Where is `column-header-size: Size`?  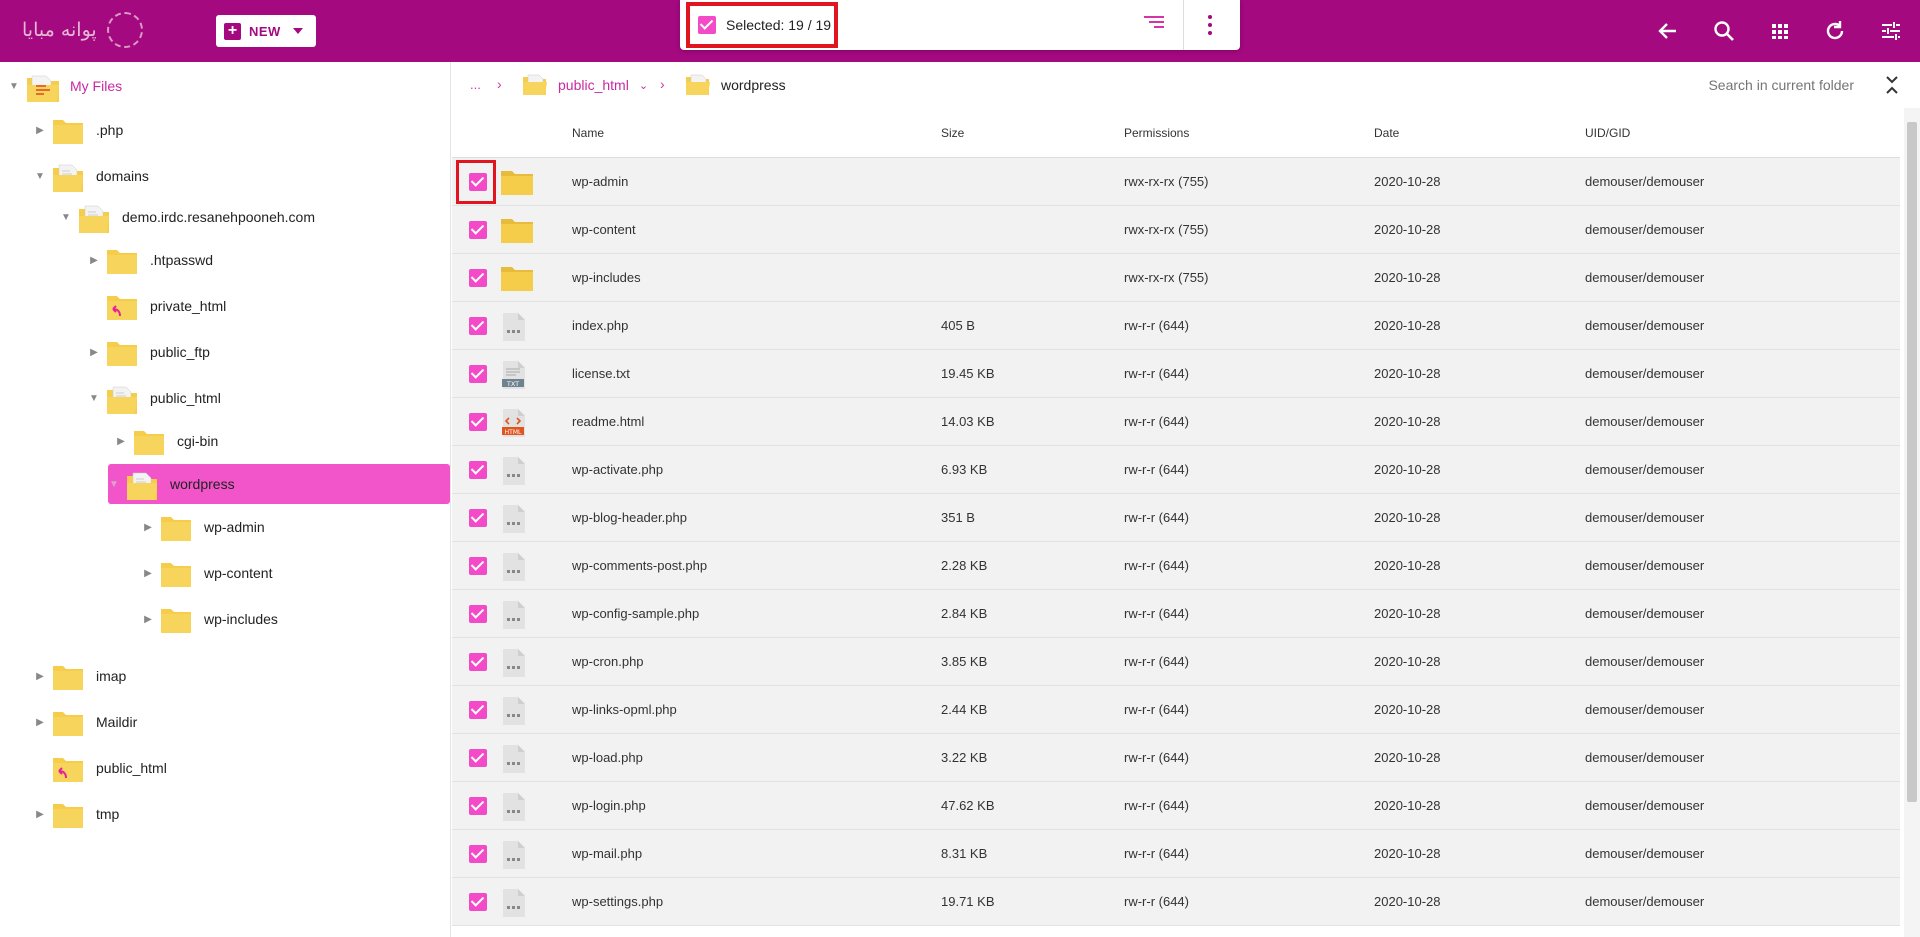 column-header-size: Size is located at coordinates (952, 133).